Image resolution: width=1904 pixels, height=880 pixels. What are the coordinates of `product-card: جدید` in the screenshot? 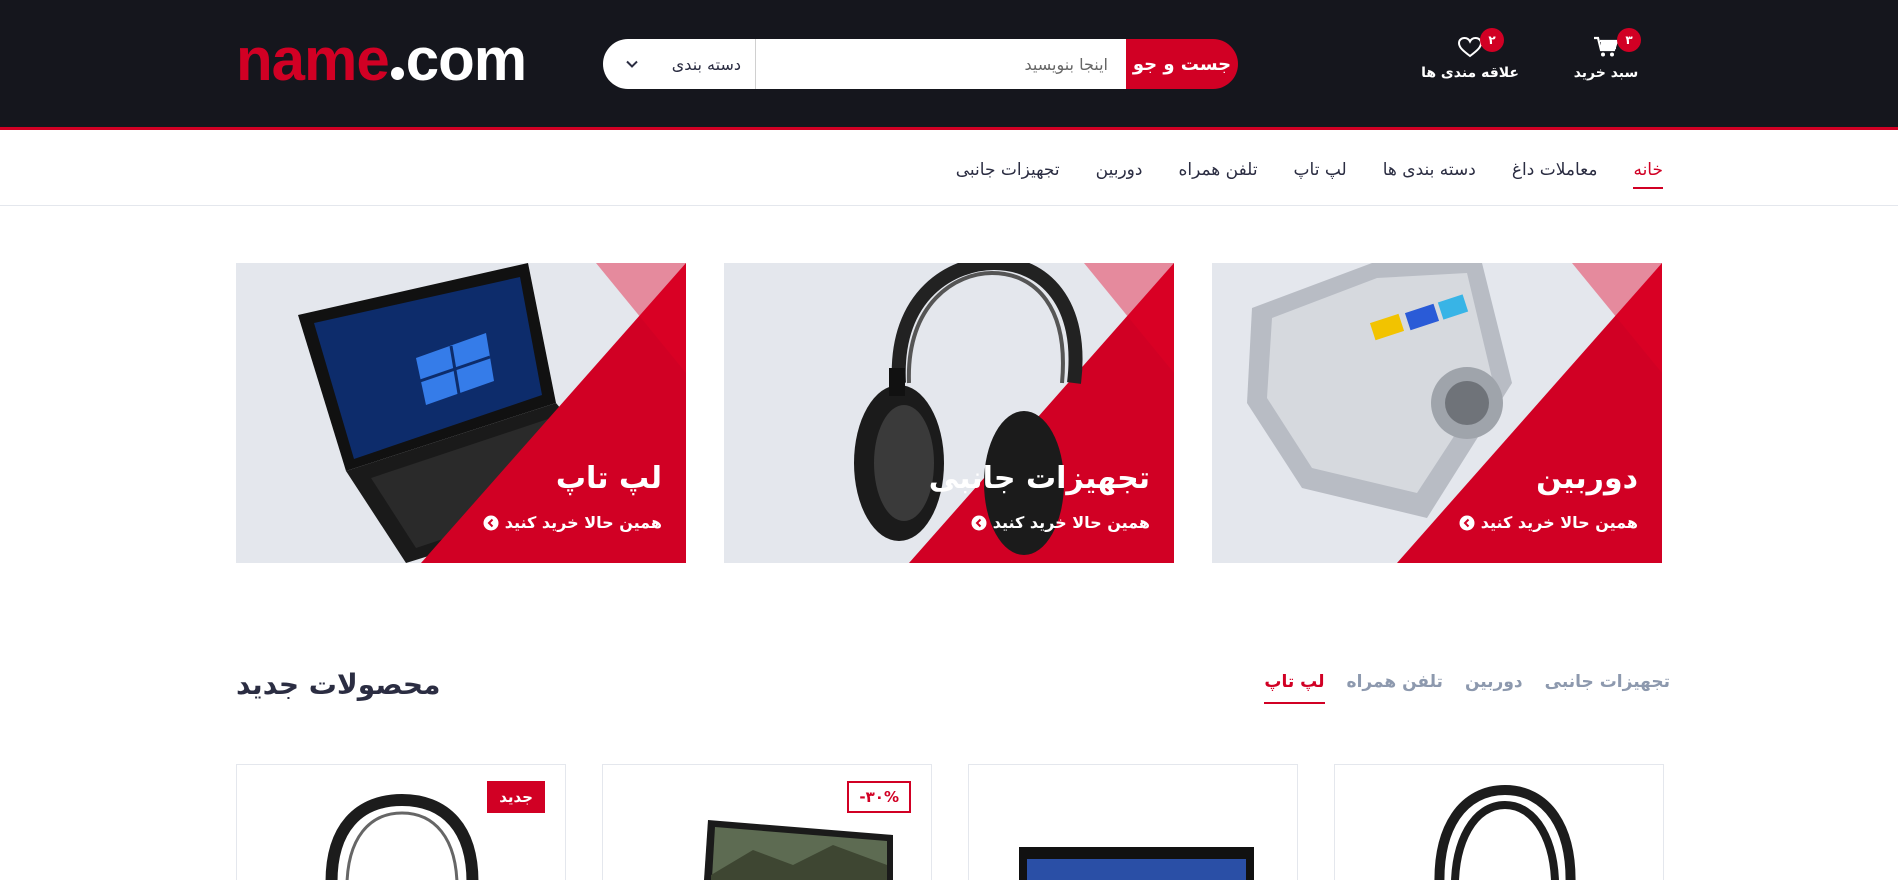 It's located at (401, 822).